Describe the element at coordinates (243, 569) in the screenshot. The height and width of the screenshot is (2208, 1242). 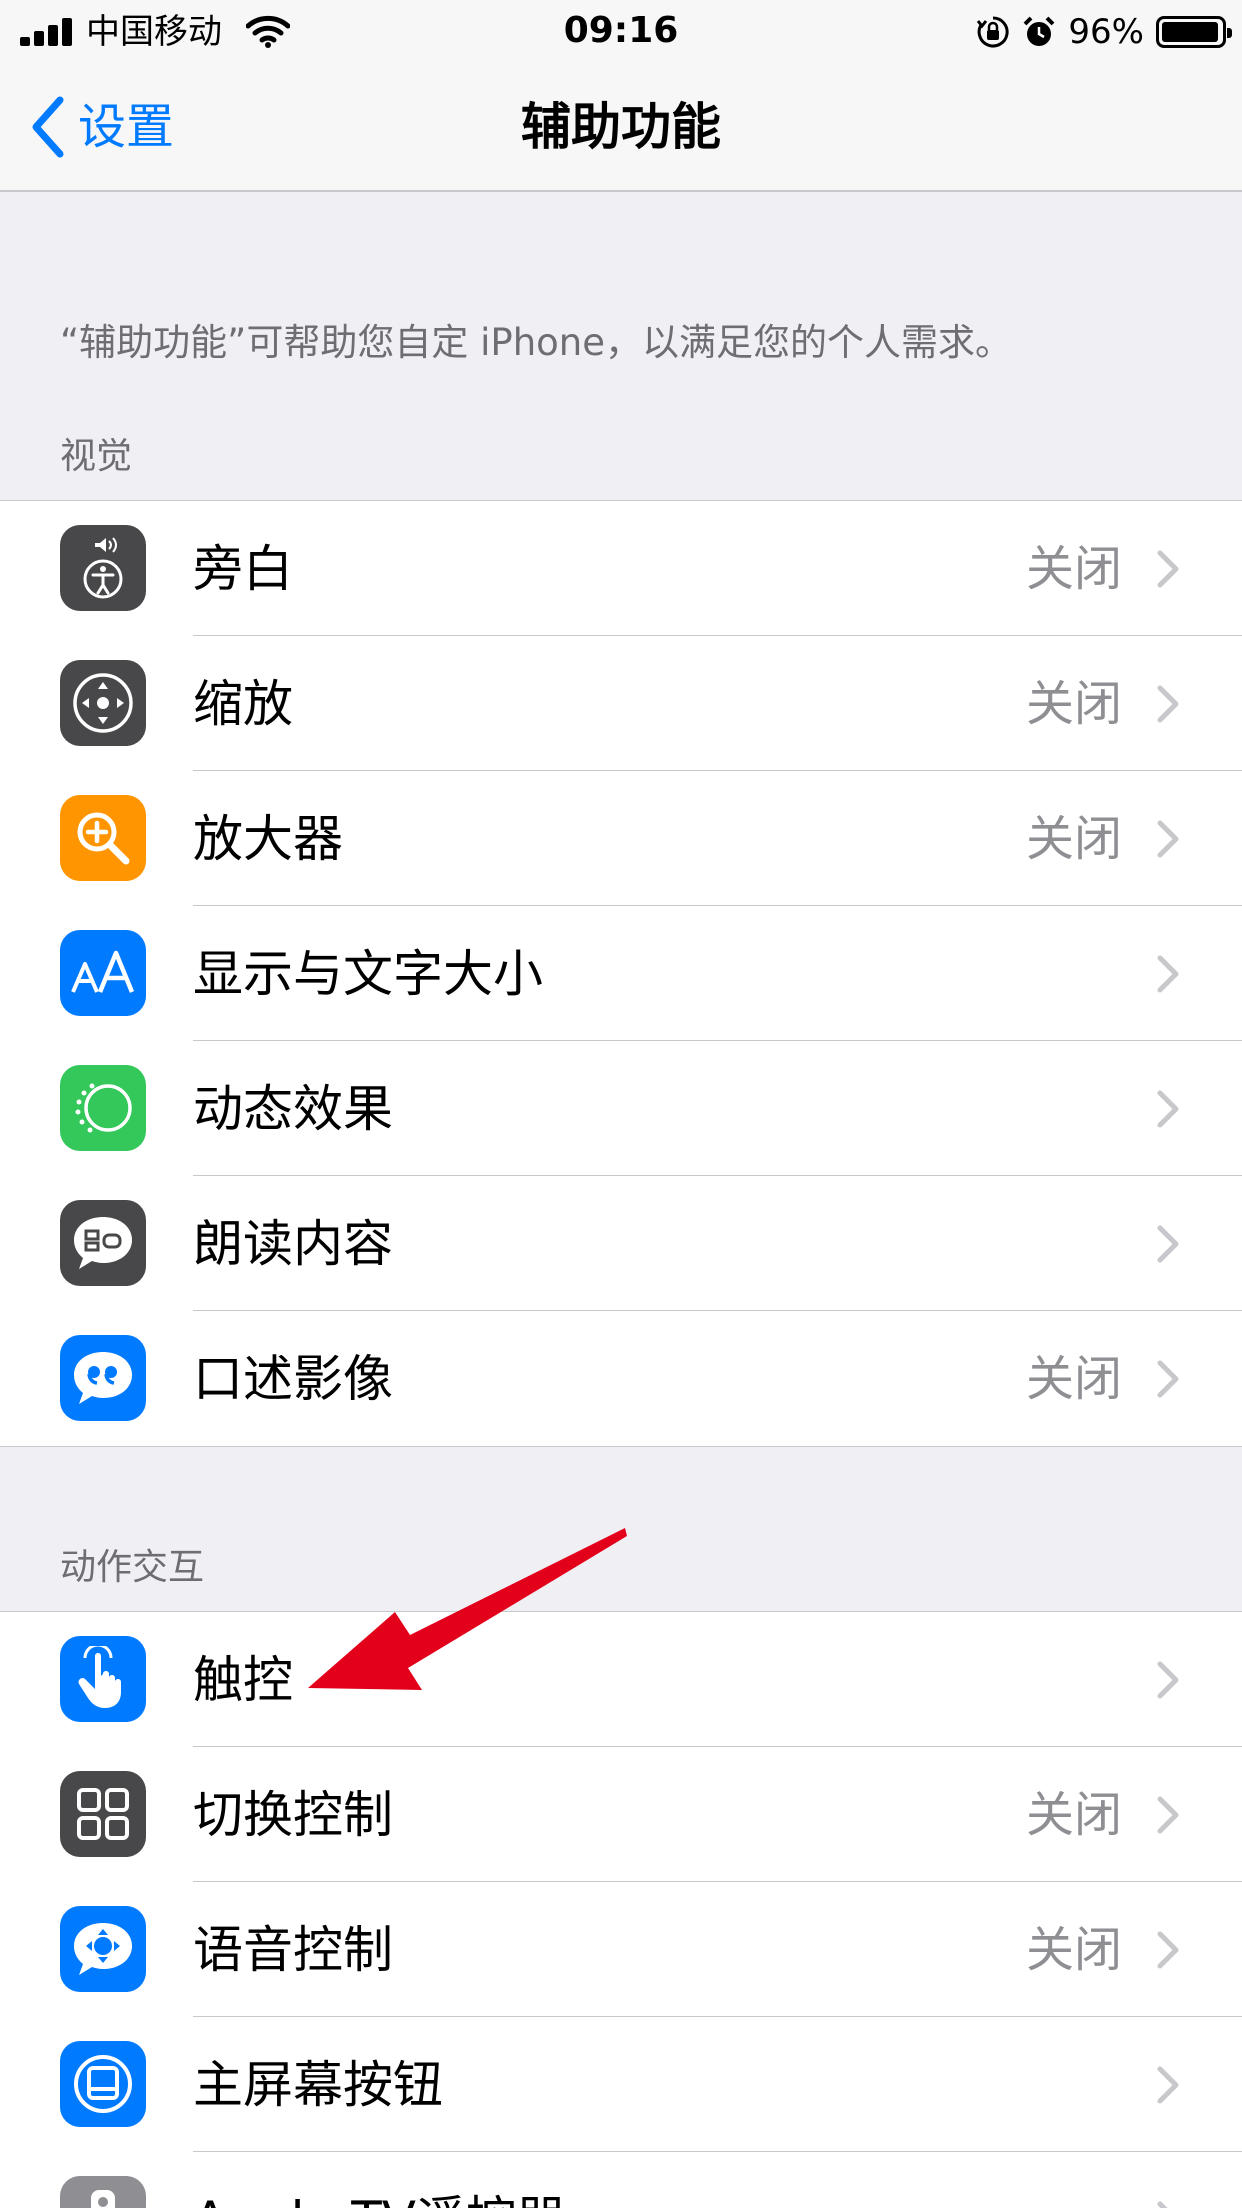
I see `row-label: 旁白` at that location.